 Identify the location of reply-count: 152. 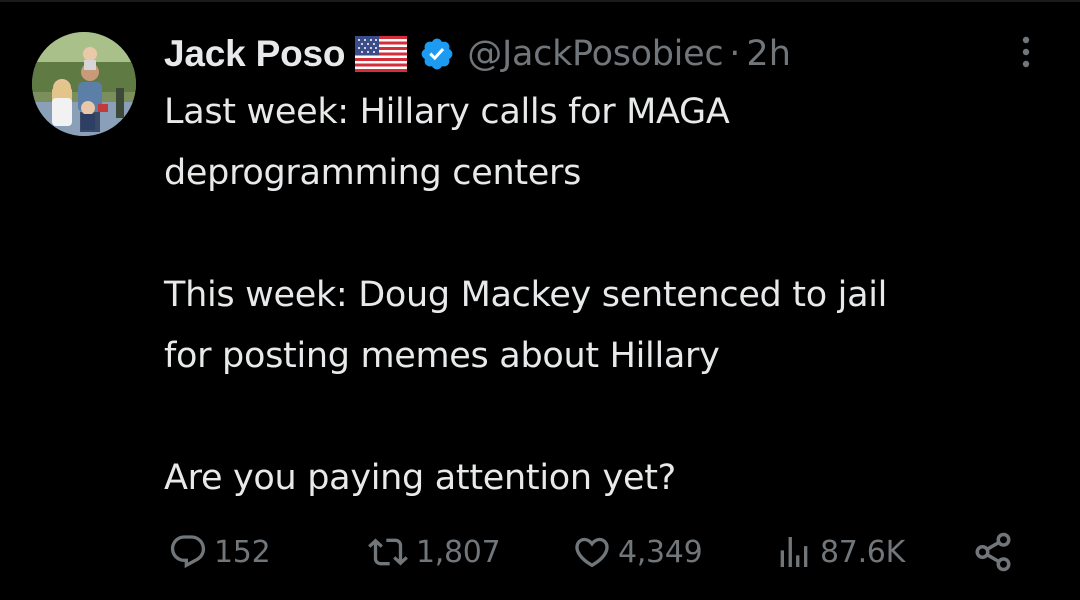
(242, 552).